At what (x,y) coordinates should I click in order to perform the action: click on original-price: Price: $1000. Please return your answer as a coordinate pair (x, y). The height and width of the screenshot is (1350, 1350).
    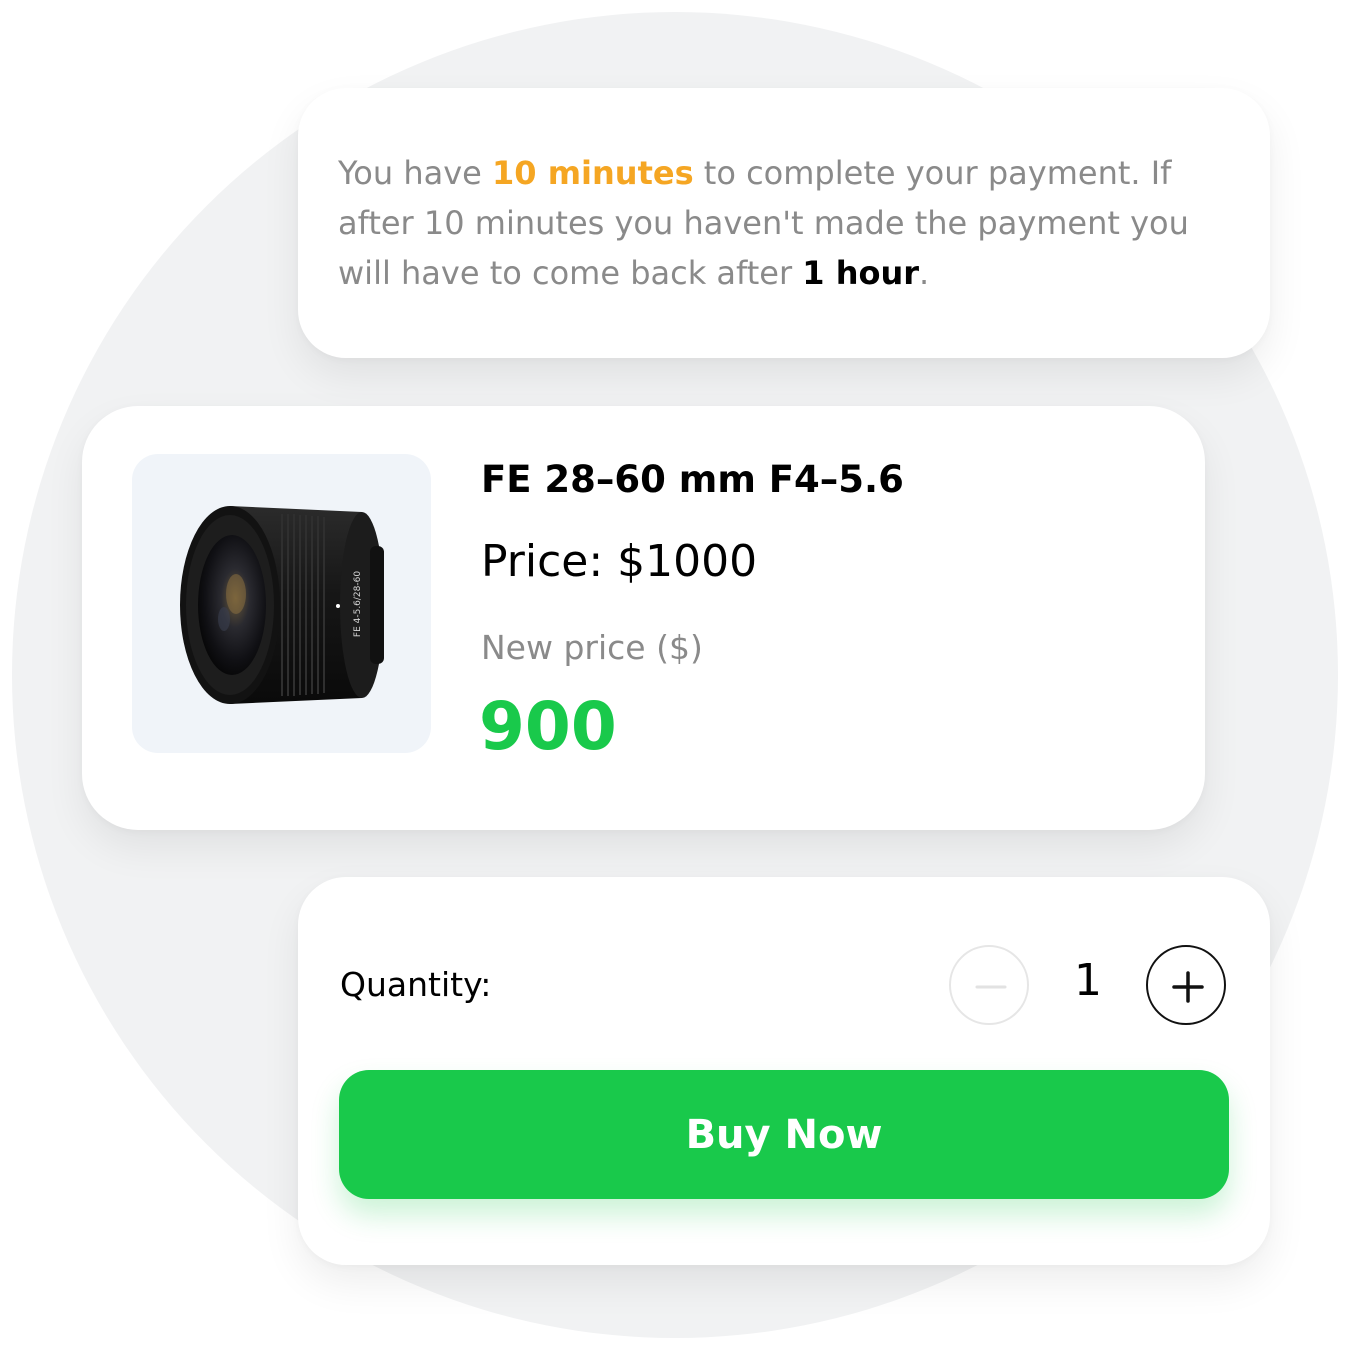
    Looking at the image, I should click on (619, 561).